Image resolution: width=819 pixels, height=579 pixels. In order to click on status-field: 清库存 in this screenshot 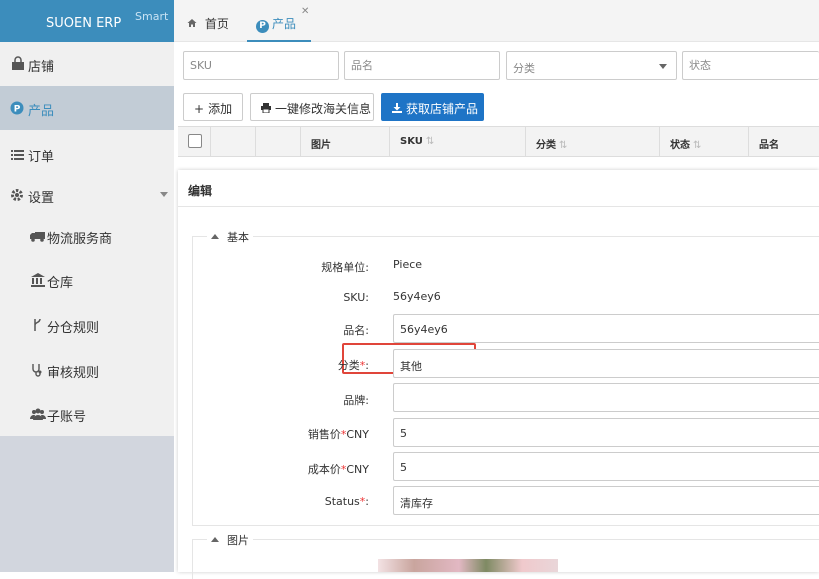, I will do `click(606, 500)`.